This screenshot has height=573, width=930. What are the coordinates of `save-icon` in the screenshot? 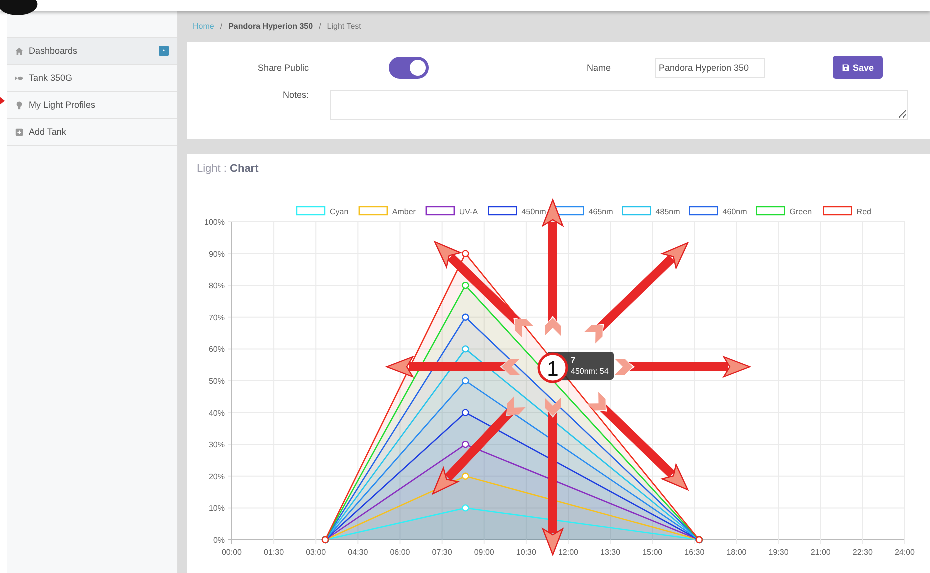 It's located at (846, 68).